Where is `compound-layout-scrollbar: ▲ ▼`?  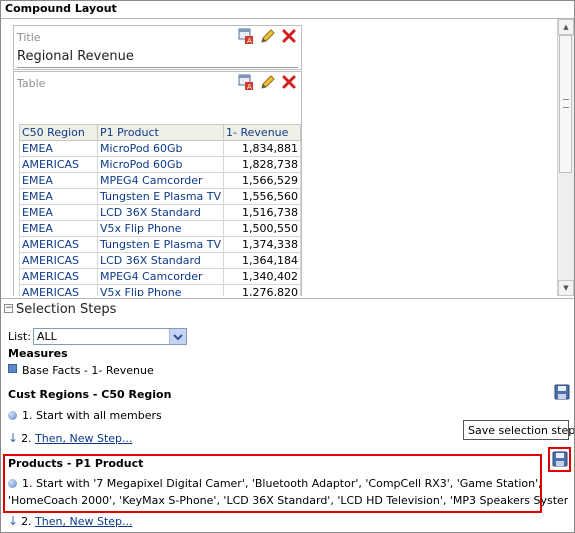 compound-layout-scrollbar: ▲ ▼ is located at coordinates (565, 157).